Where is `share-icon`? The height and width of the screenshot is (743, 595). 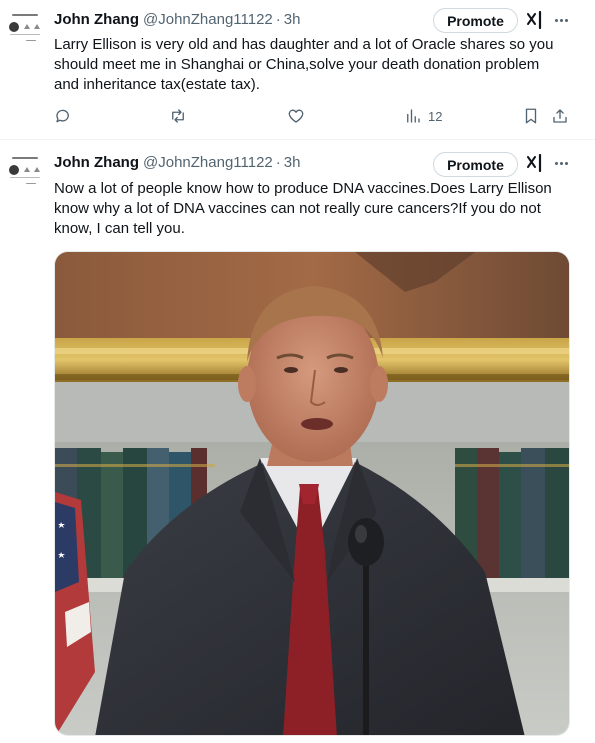
share-icon is located at coordinates (560, 116).